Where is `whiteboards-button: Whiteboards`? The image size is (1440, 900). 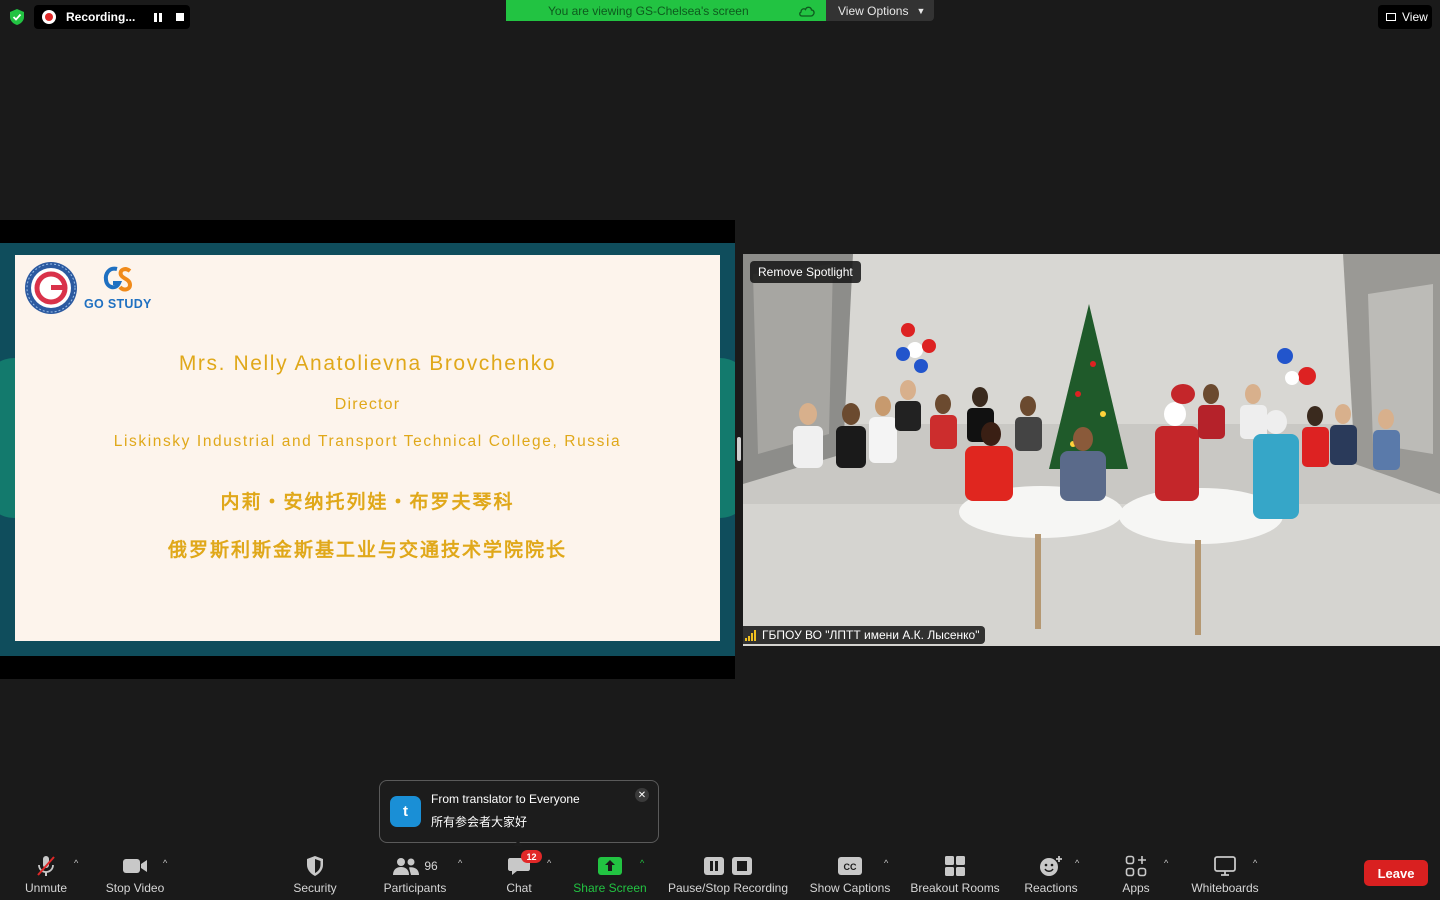
whiteboards-button: Whiteboards is located at coordinates (1225, 873).